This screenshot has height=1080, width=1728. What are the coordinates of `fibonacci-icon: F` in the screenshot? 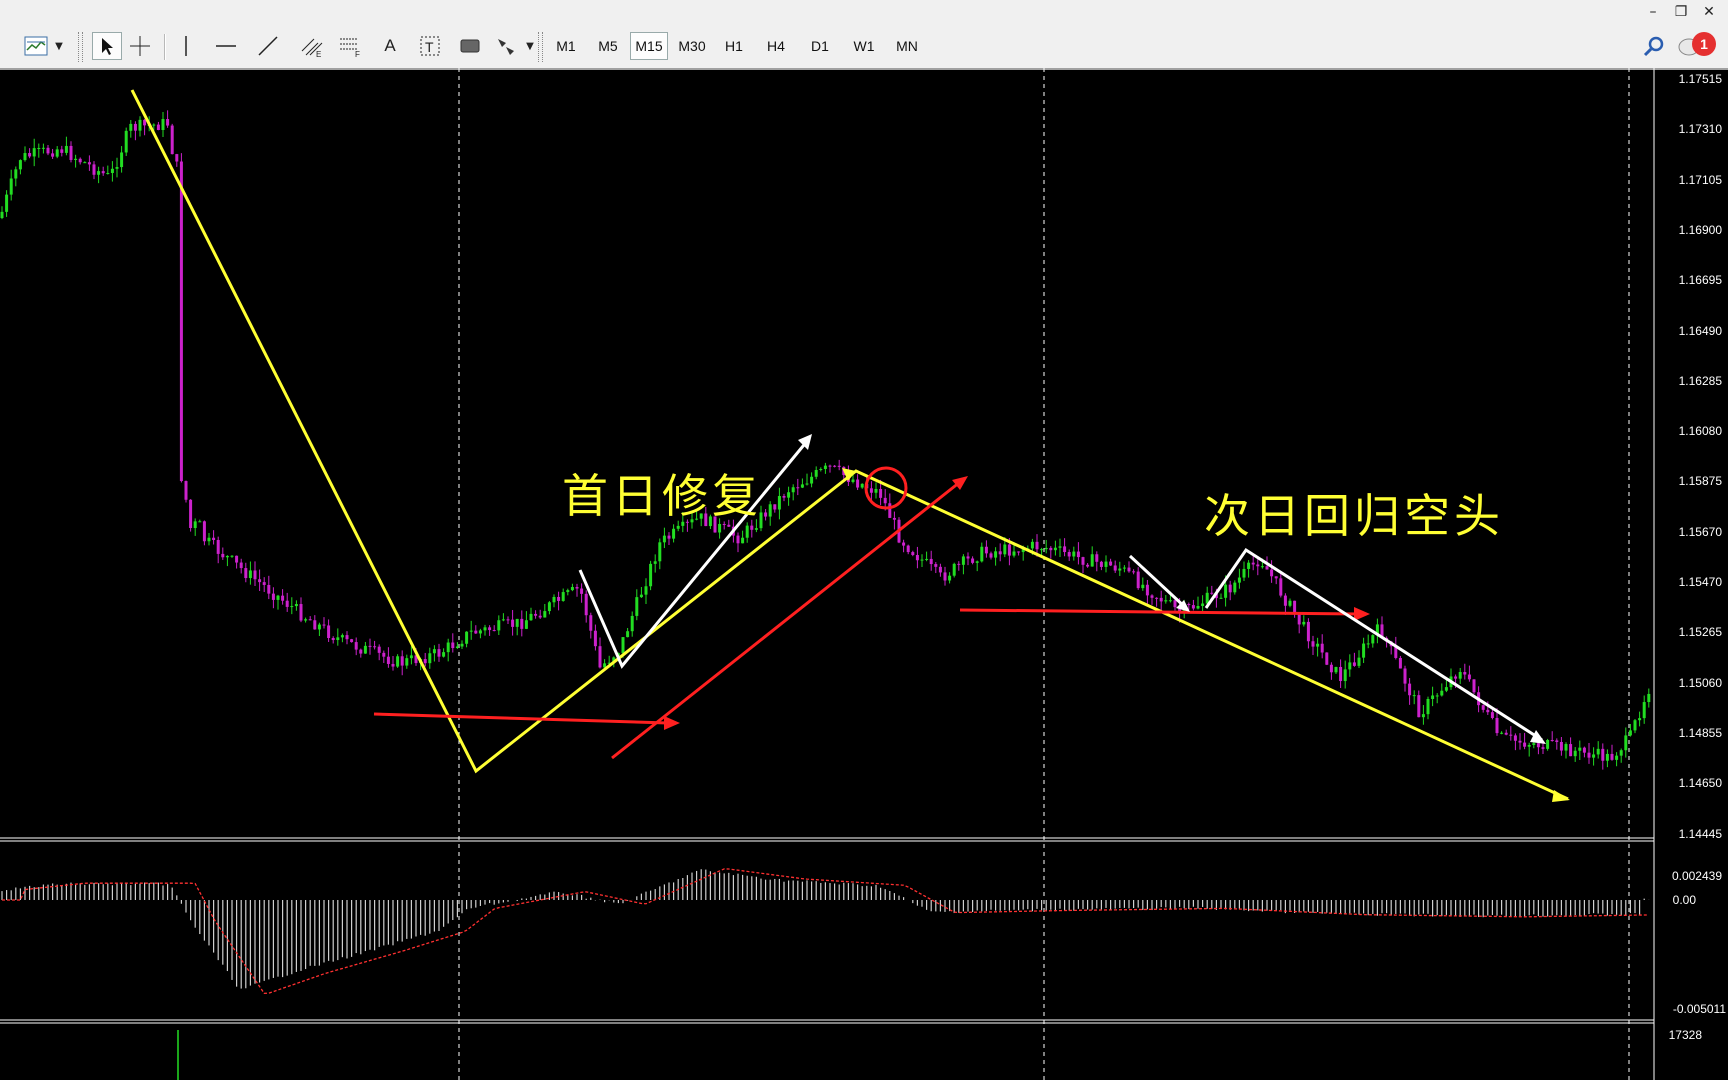 It's located at (350, 46).